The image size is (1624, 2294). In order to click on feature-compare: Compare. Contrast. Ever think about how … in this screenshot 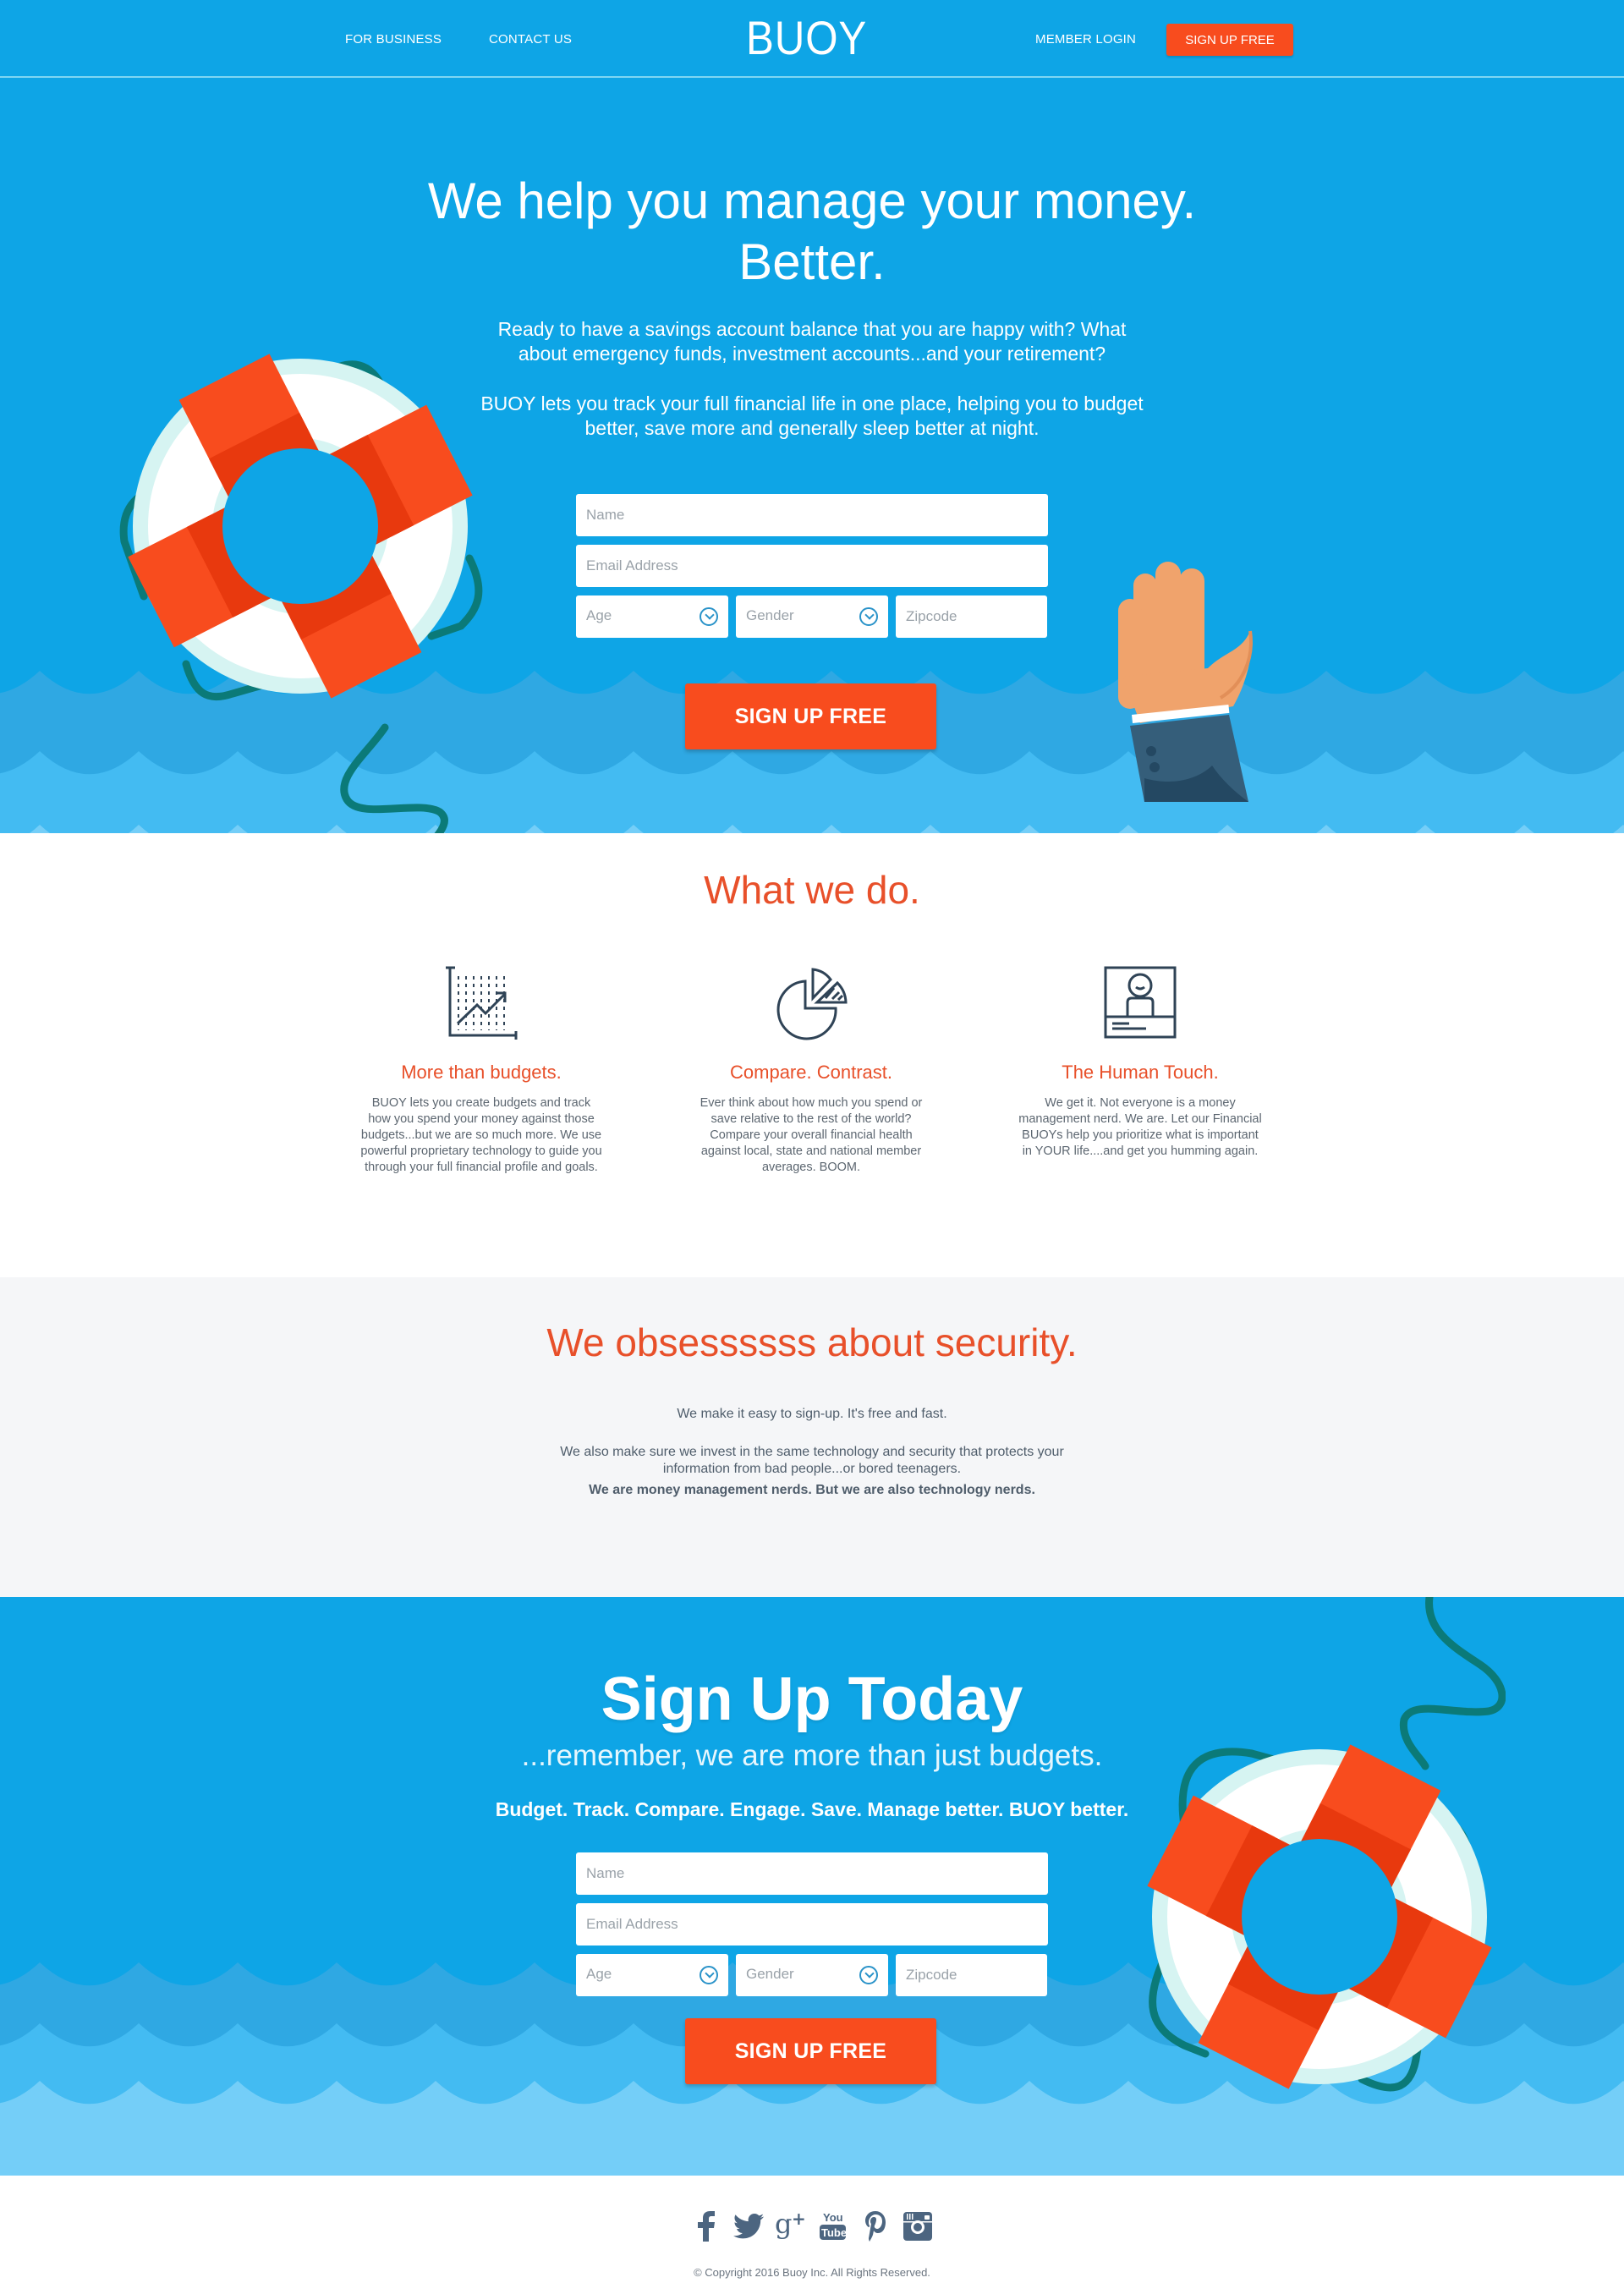, I will do `click(811, 1070)`.